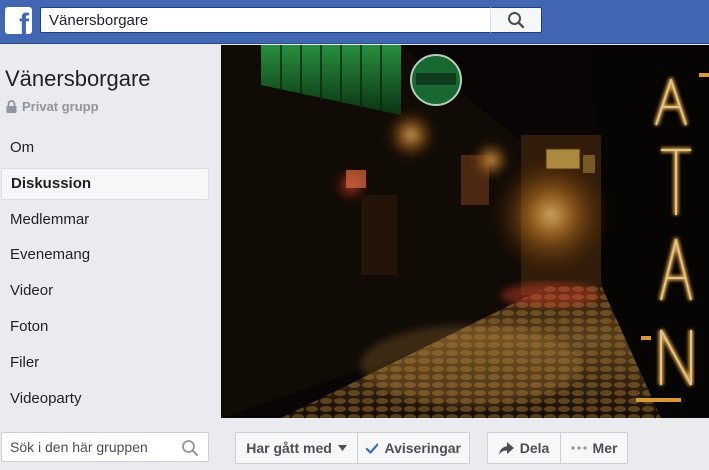 The height and width of the screenshot is (470, 709). I want to click on checkmark-icon, so click(372, 448).